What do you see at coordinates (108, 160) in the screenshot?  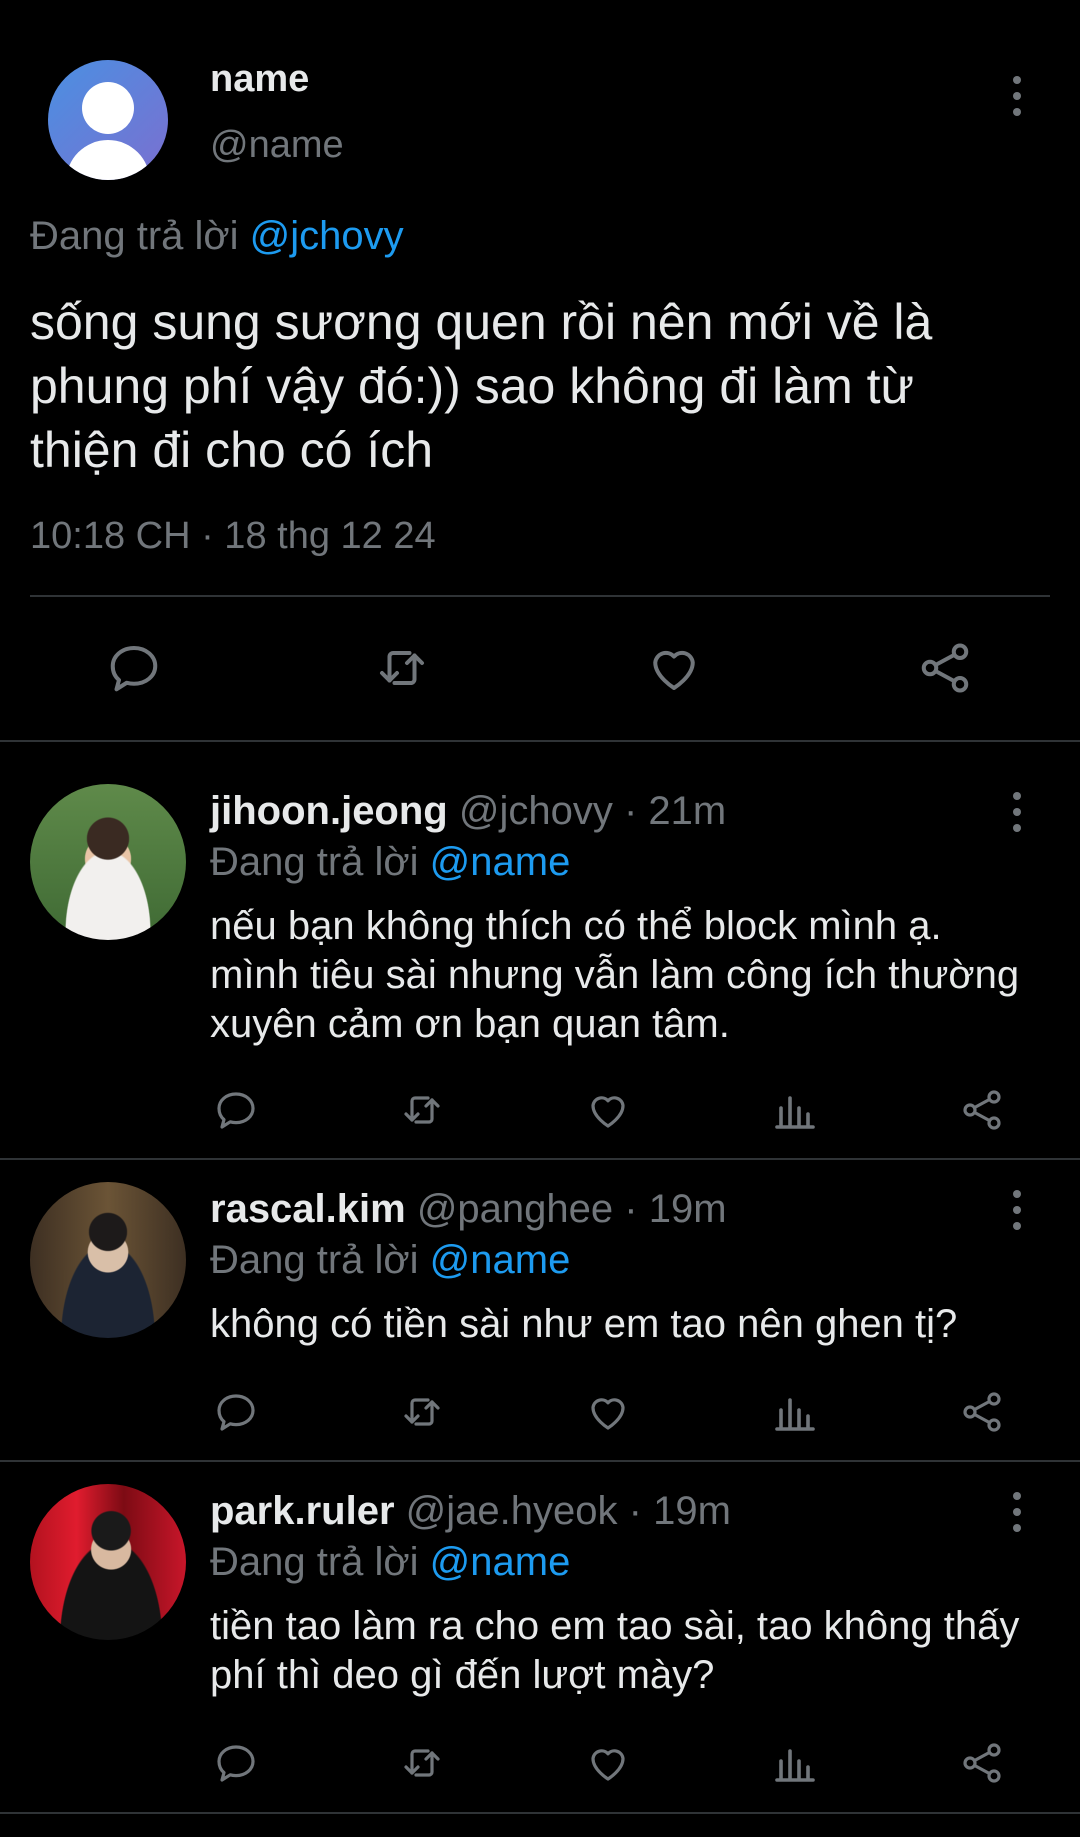 I see `default-avatar-body` at bounding box center [108, 160].